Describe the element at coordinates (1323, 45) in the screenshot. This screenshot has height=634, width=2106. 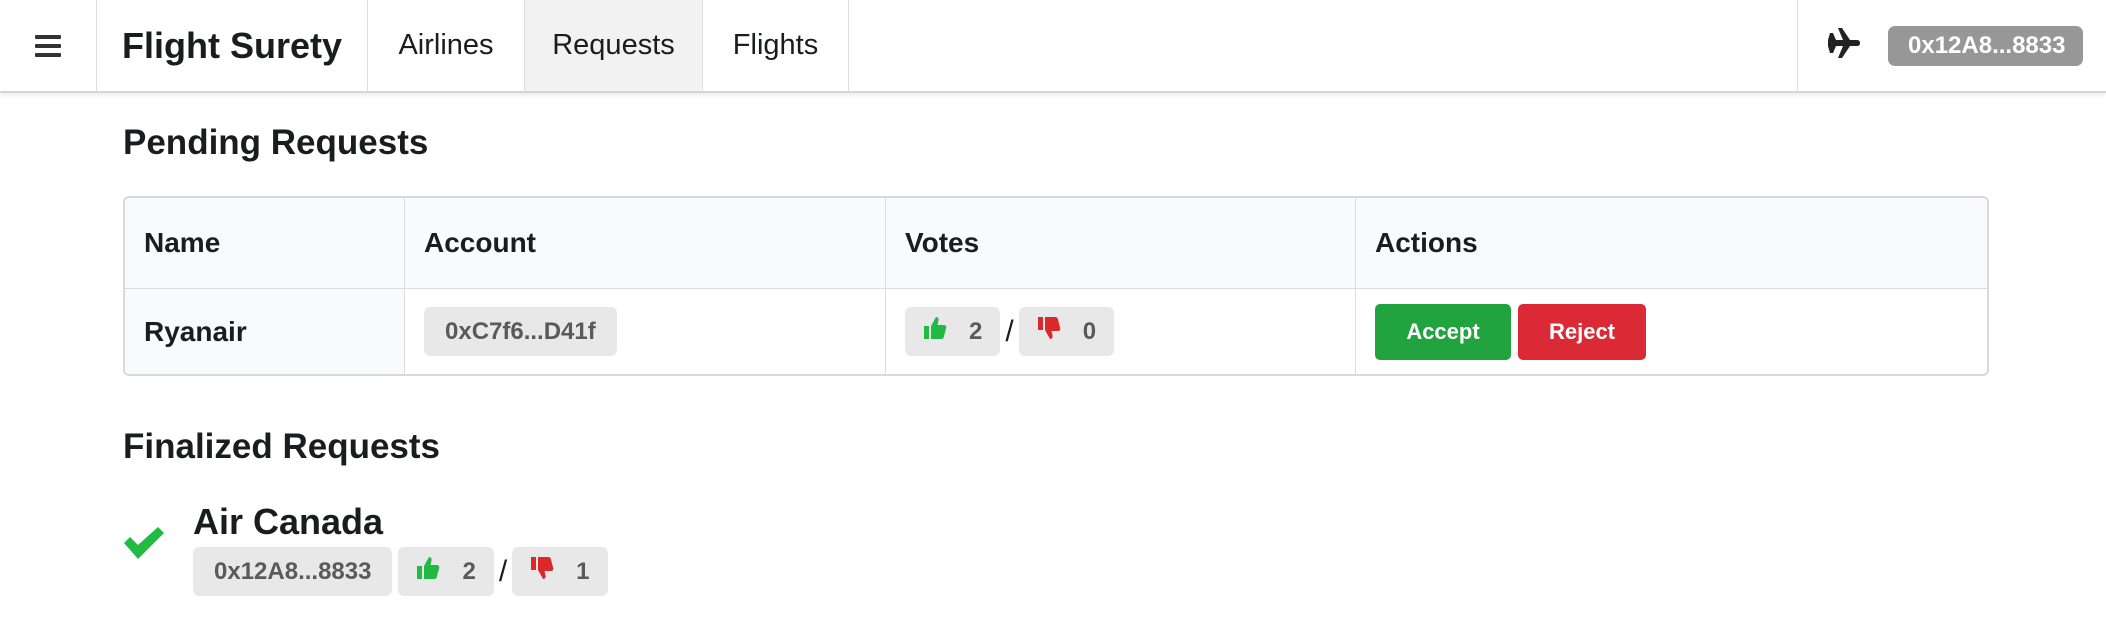
I see `menu-spacer` at that location.